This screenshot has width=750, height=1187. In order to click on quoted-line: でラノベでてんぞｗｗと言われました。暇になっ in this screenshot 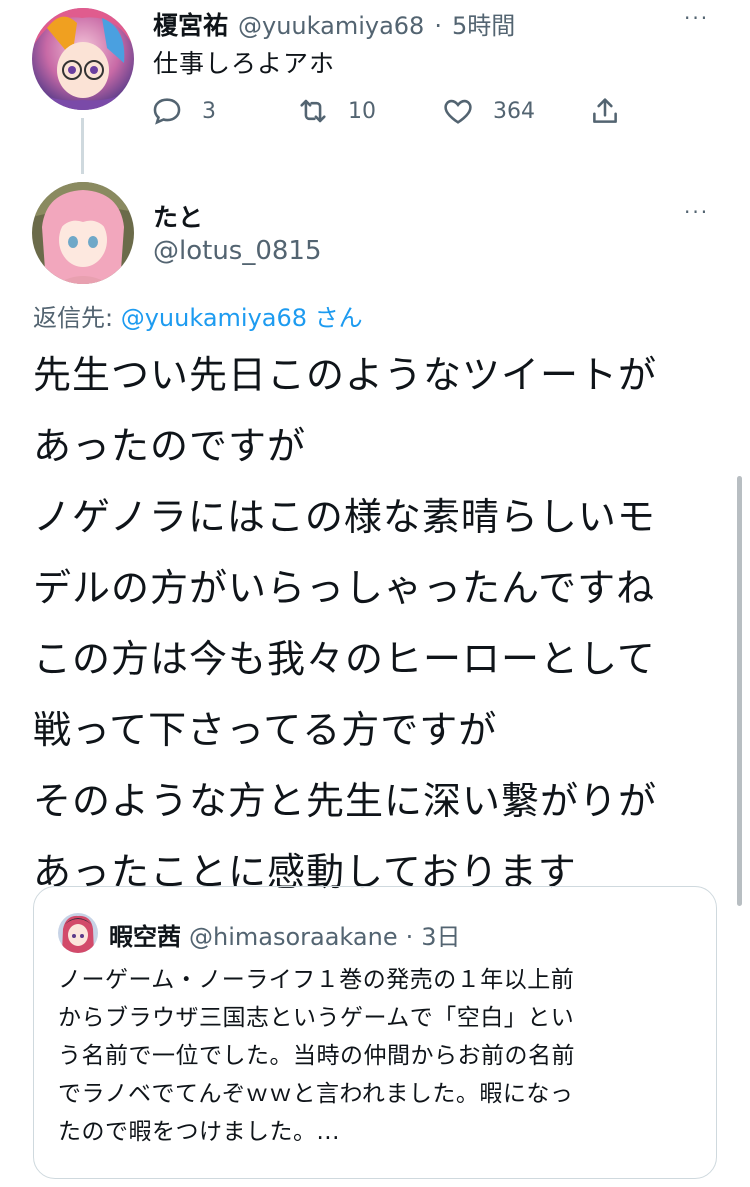, I will do `click(316, 1094)`.